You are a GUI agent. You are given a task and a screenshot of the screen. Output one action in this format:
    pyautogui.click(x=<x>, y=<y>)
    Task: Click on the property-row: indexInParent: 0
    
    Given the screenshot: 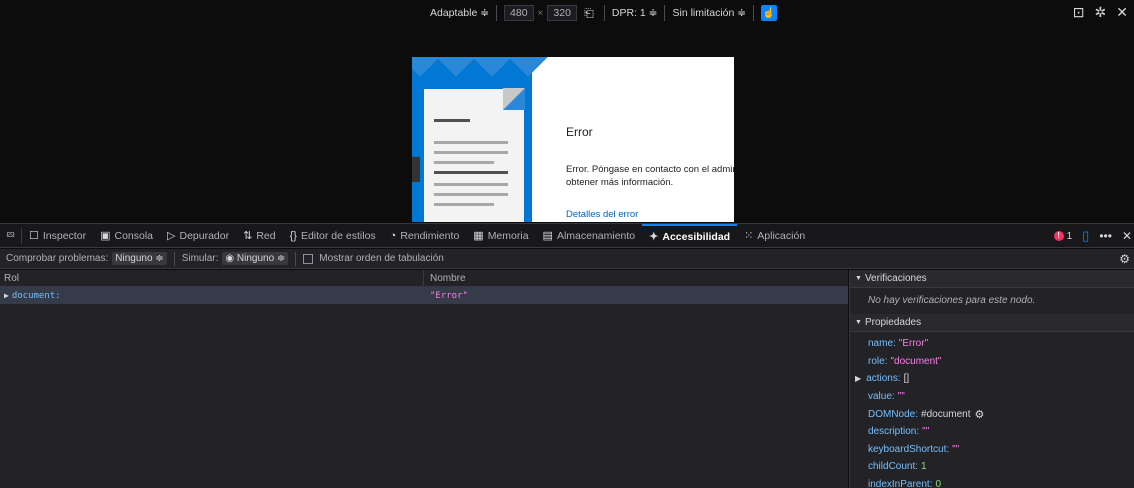 What is the action you would take?
    pyautogui.click(x=992, y=482)
    